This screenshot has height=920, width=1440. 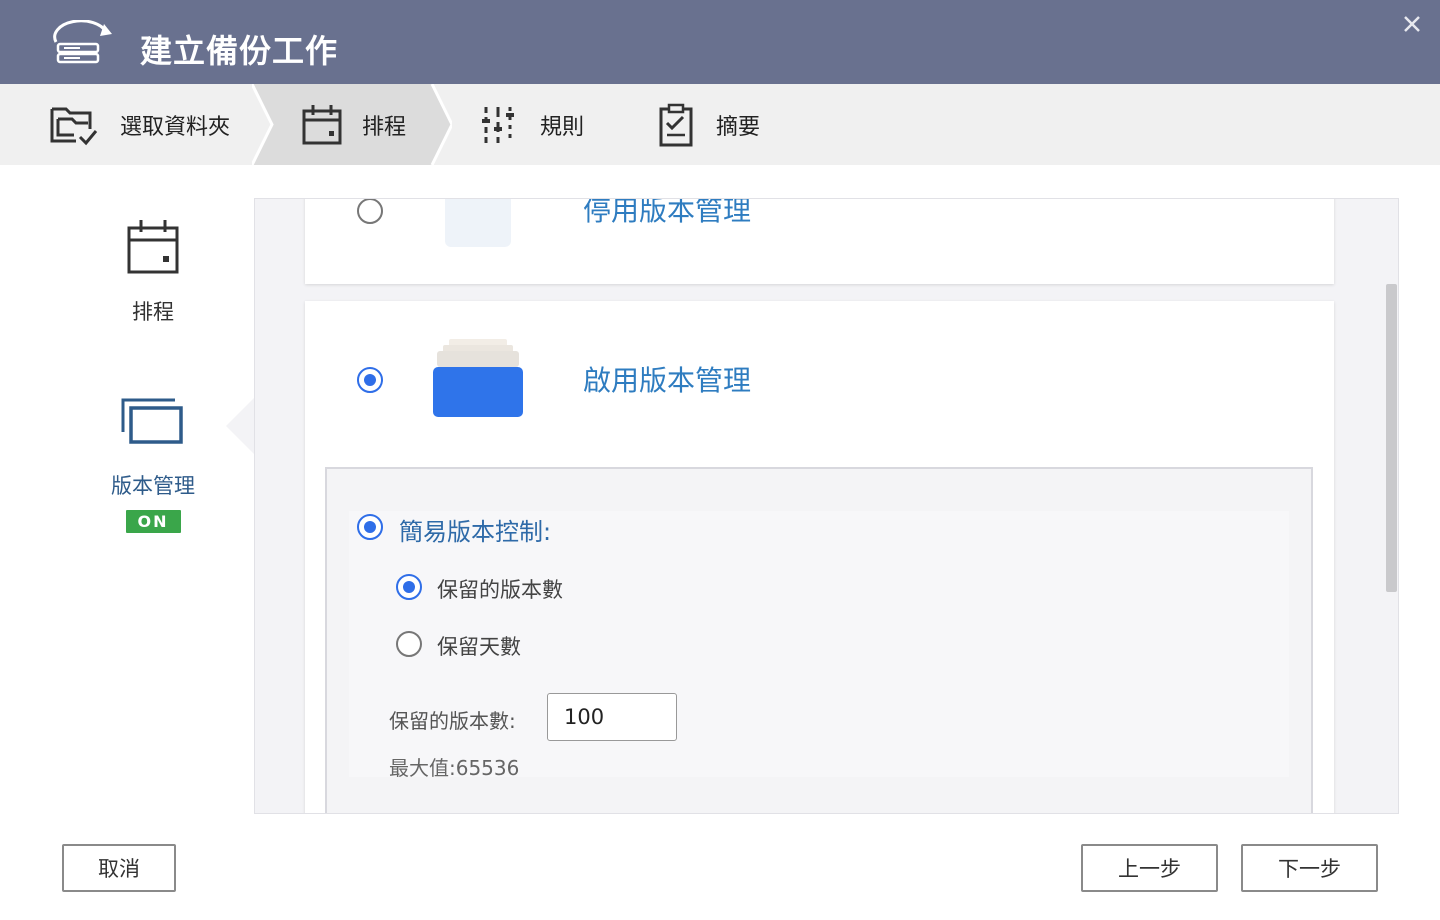 What do you see at coordinates (239, 51) in the screenshot?
I see `window-title: 建立備份工作` at bounding box center [239, 51].